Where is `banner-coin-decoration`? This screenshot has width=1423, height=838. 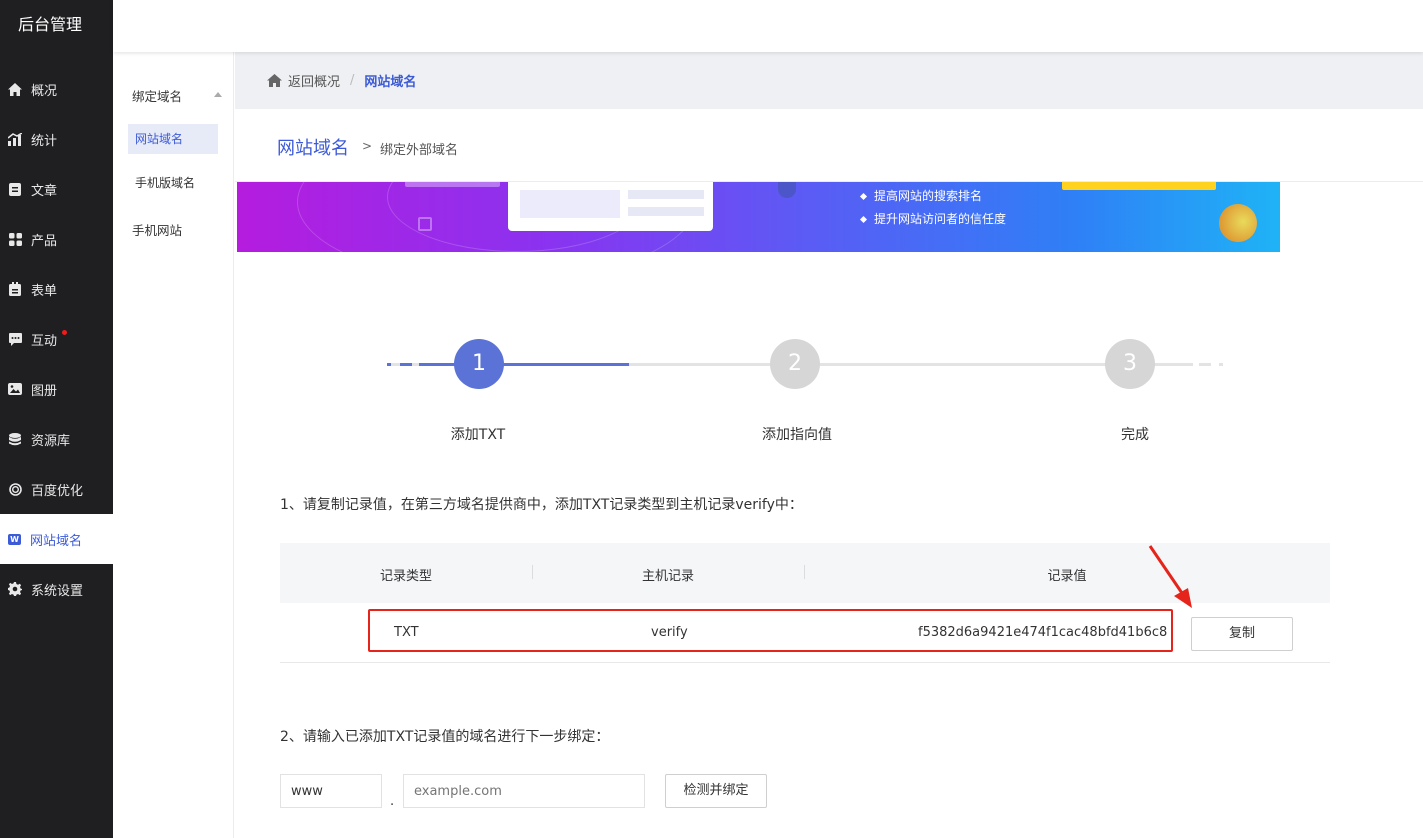
banner-coin-decoration is located at coordinates (1238, 223).